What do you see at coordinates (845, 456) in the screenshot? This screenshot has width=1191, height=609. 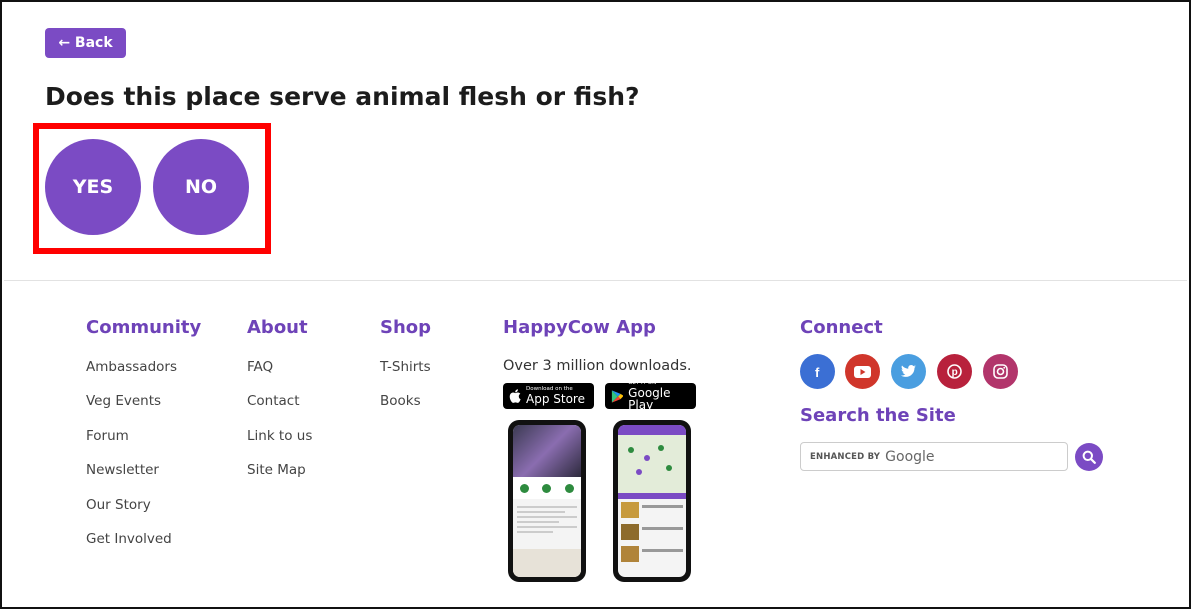 I see `enhanced-by-label: ENHANCED BY` at bounding box center [845, 456].